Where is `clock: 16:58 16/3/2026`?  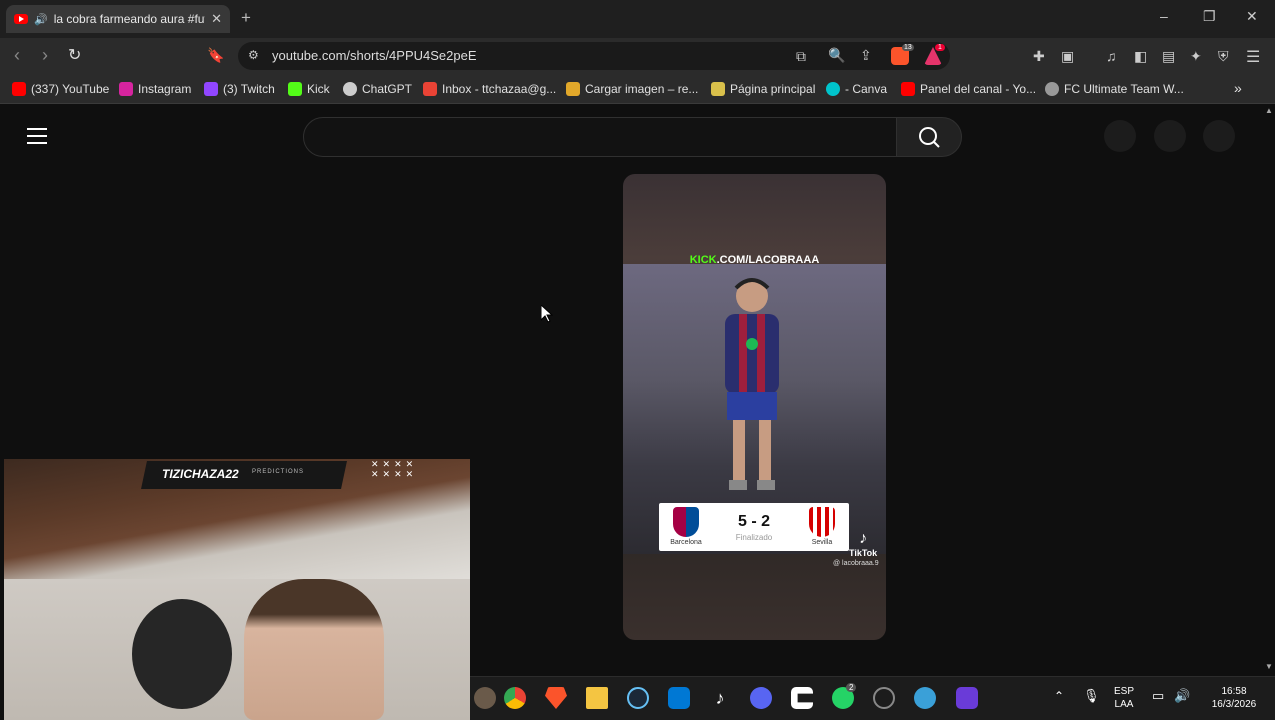 clock: 16:58 16/3/2026 is located at coordinates (1234, 698).